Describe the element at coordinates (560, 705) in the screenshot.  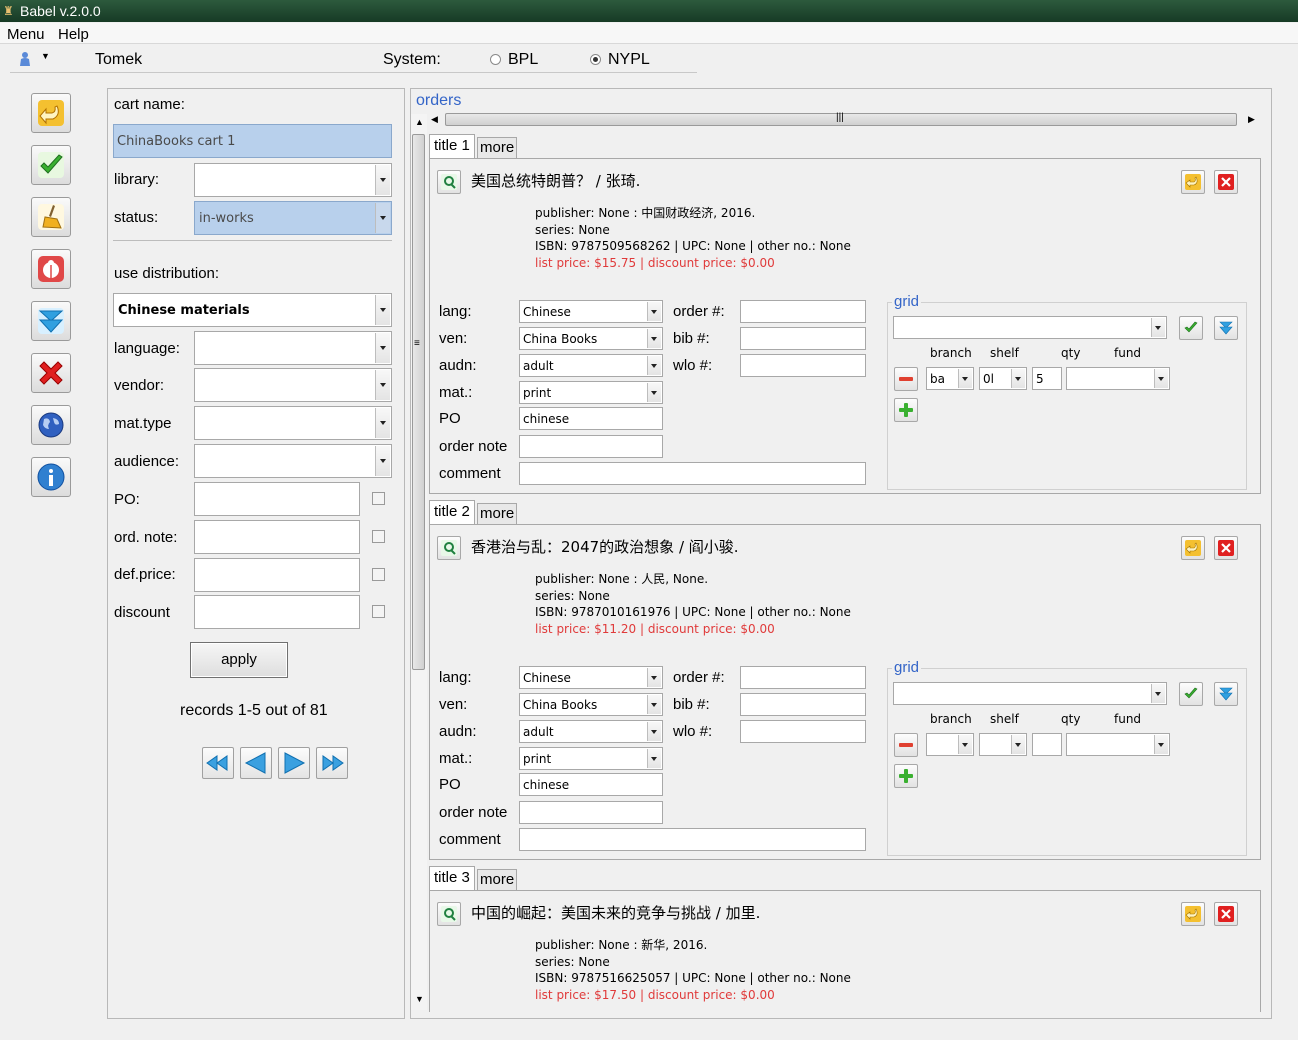
I see `ven-value: China Books` at that location.